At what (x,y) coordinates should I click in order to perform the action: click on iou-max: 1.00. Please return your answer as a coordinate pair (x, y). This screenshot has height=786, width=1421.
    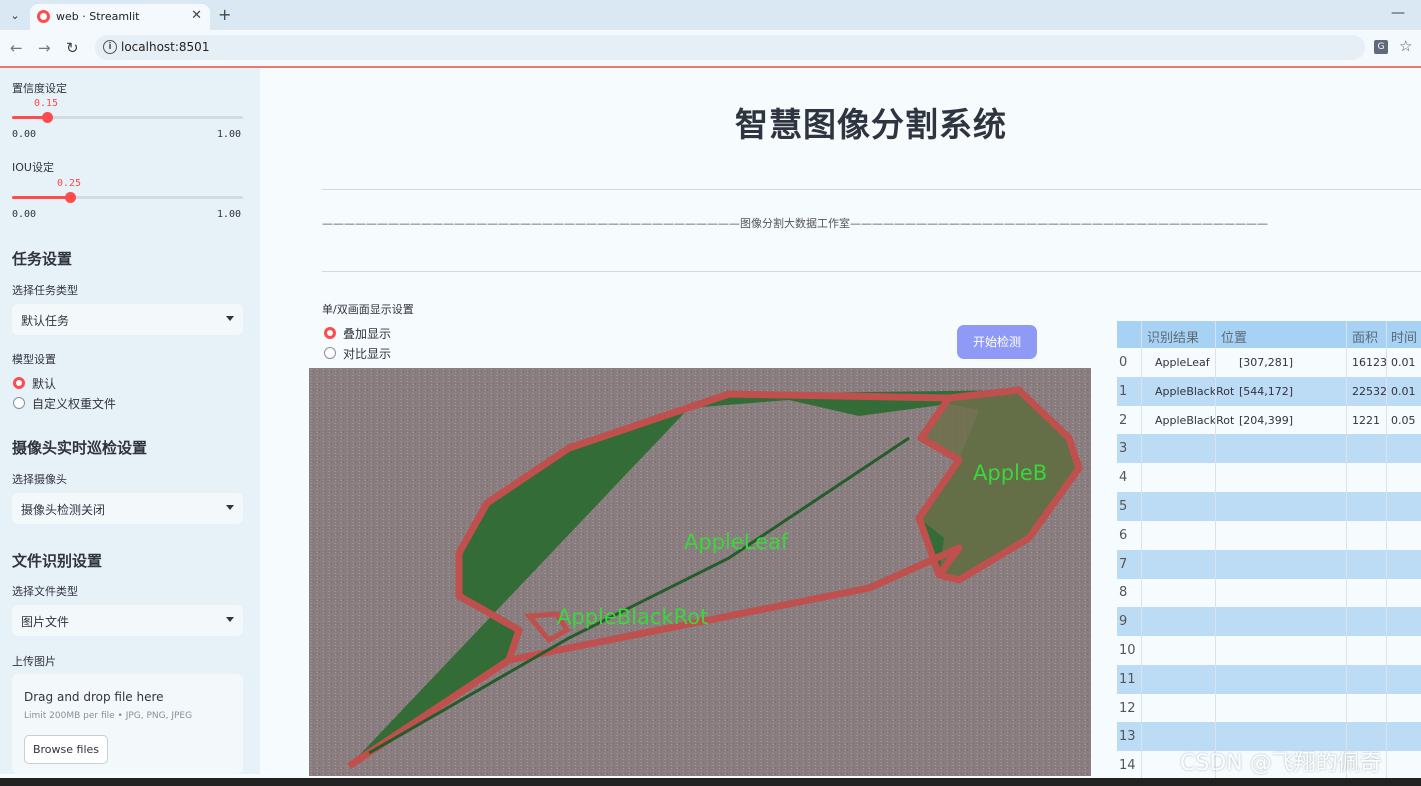
    Looking at the image, I should click on (229, 214).